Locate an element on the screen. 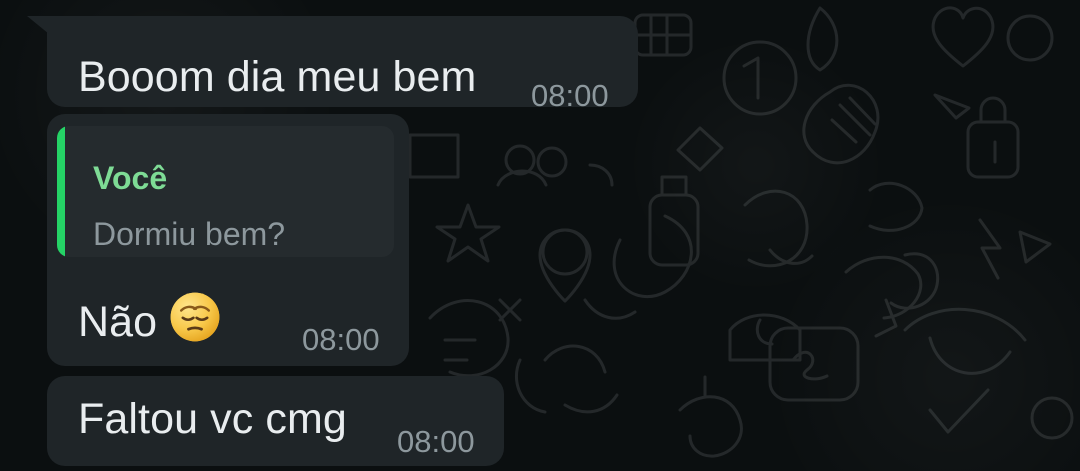  message-text: Não is located at coordinates (118, 322).